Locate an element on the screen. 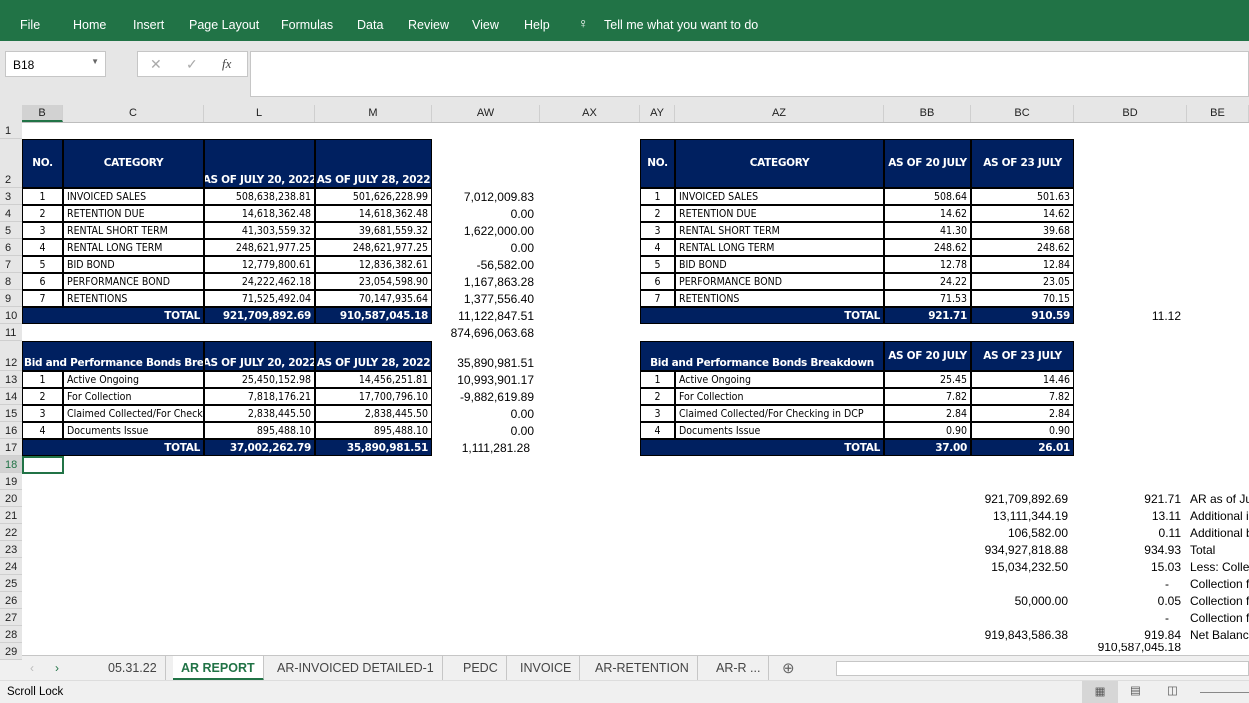 The image size is (1249, 703). row-header-18: 18 is located at coordinates (11, 464).